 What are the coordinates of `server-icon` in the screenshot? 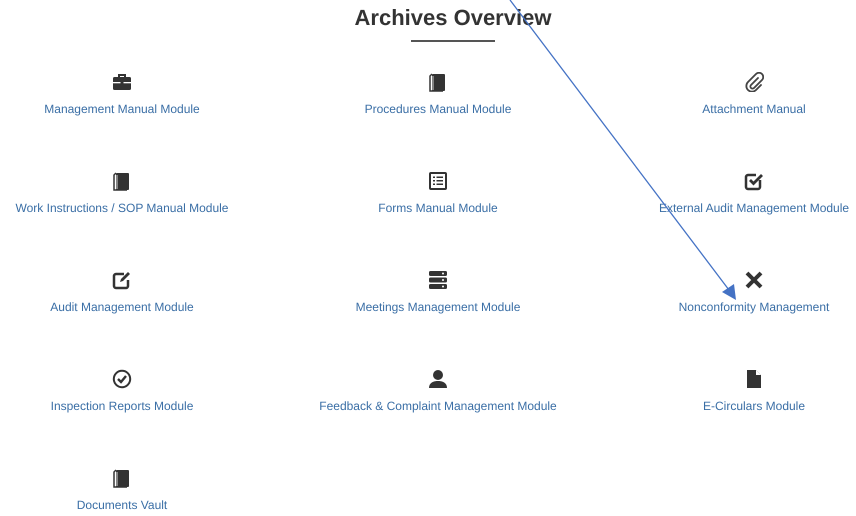 It's located at (438, 280).